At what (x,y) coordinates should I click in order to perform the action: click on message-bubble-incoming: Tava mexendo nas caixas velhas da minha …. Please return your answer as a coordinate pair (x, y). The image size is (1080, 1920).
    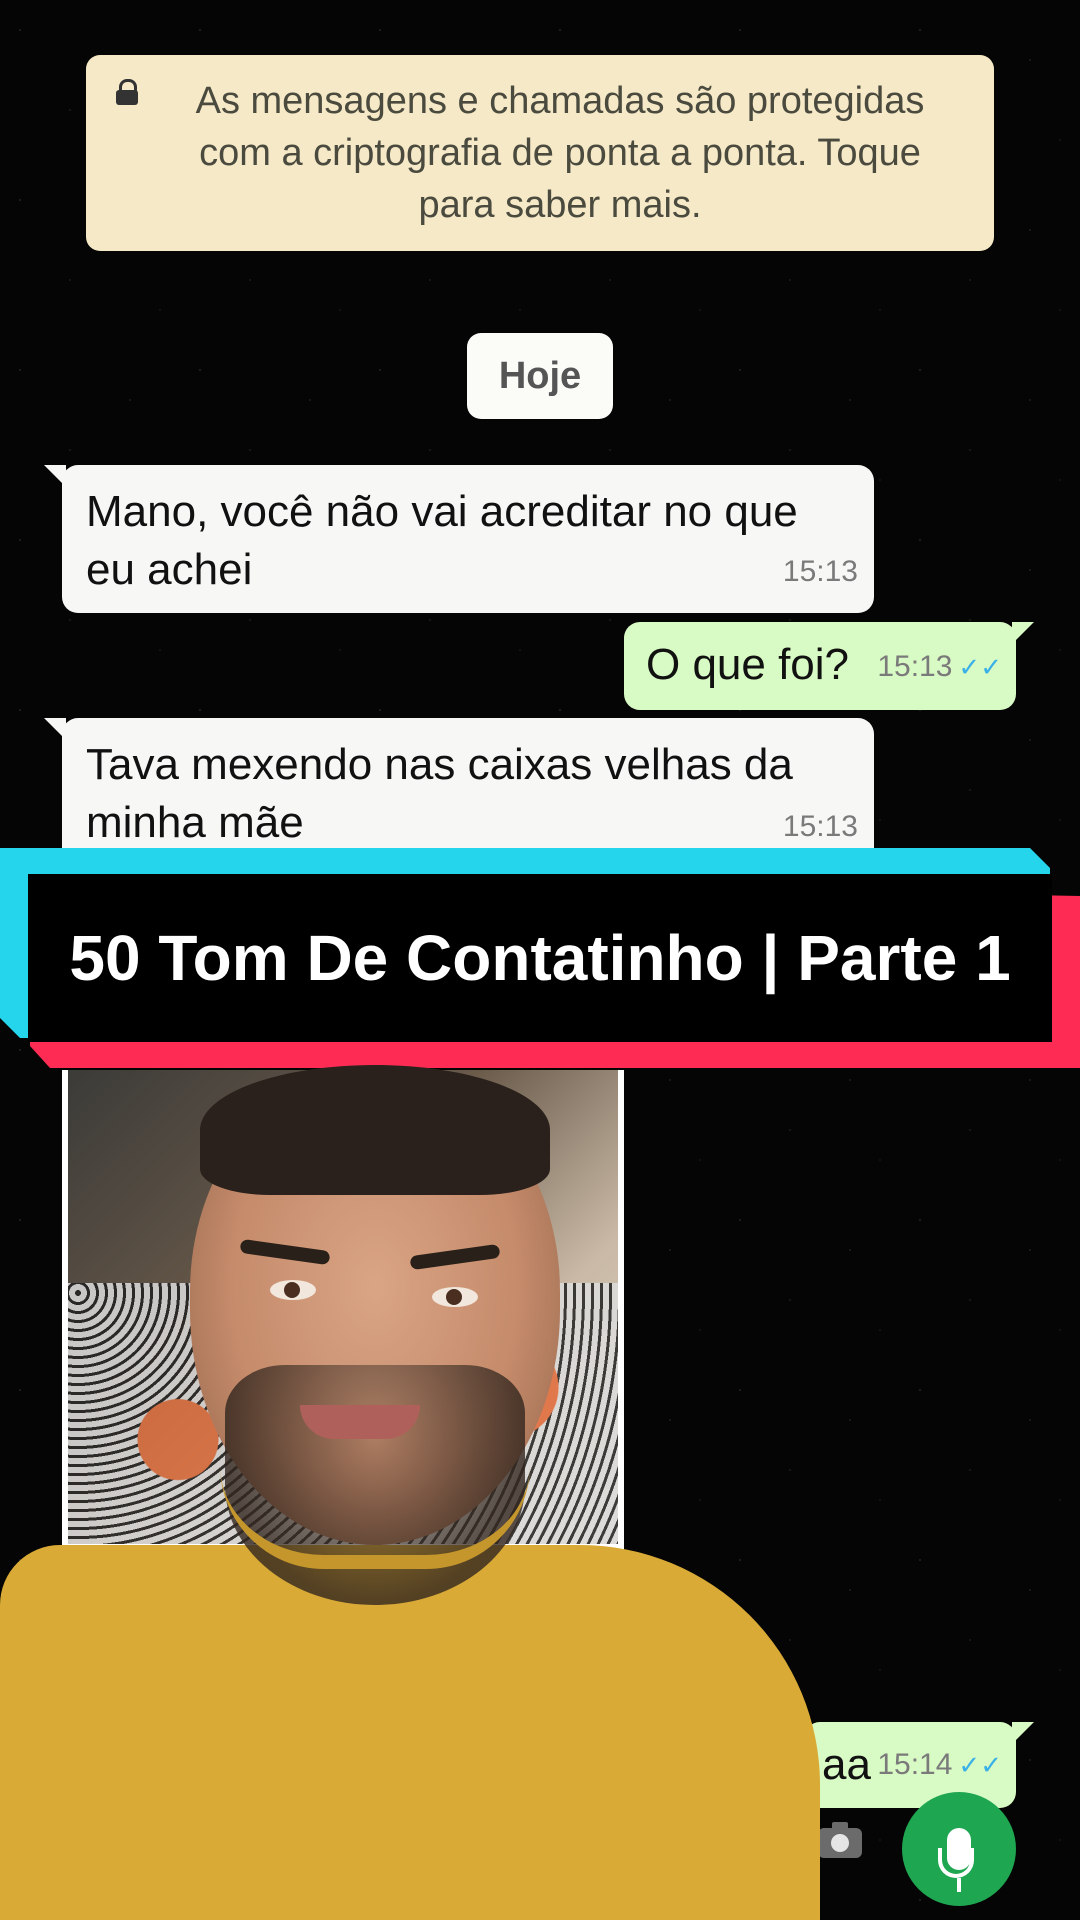
    Looking at the image, I should click on (459, 793).